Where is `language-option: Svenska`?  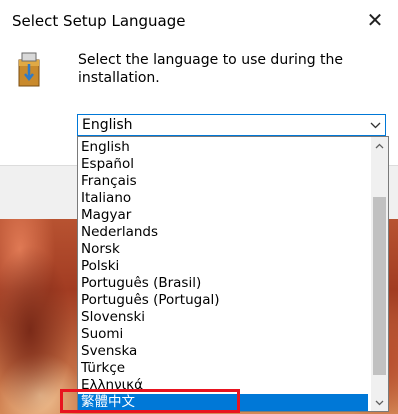 language-option: Svenska is located at coordinates (223, 351).